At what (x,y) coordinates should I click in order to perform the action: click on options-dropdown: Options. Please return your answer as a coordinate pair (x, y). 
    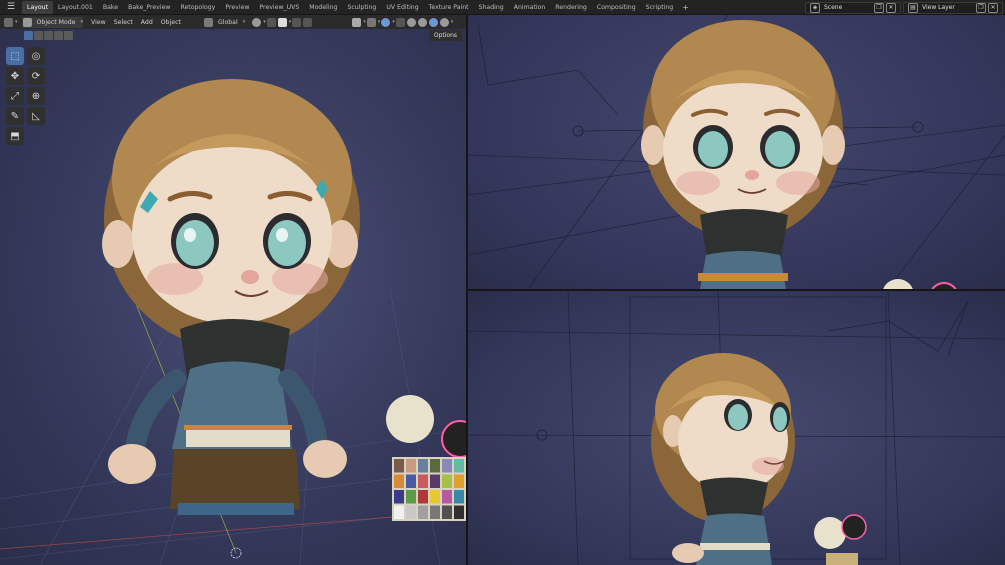
    Looking at the image, I should click on (445, 35).